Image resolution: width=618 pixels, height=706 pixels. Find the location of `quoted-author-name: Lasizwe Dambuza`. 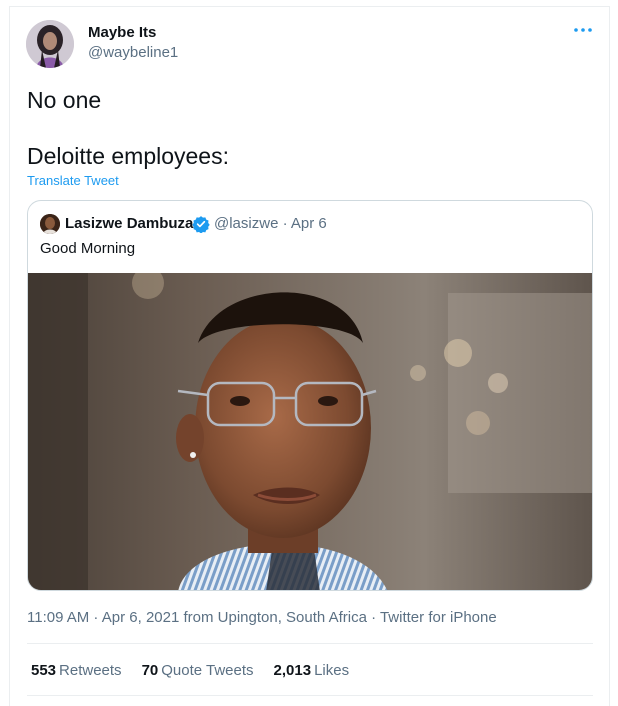

quoted-author-name: Lasizwe Dambuza is located at coordinates (129, 223).